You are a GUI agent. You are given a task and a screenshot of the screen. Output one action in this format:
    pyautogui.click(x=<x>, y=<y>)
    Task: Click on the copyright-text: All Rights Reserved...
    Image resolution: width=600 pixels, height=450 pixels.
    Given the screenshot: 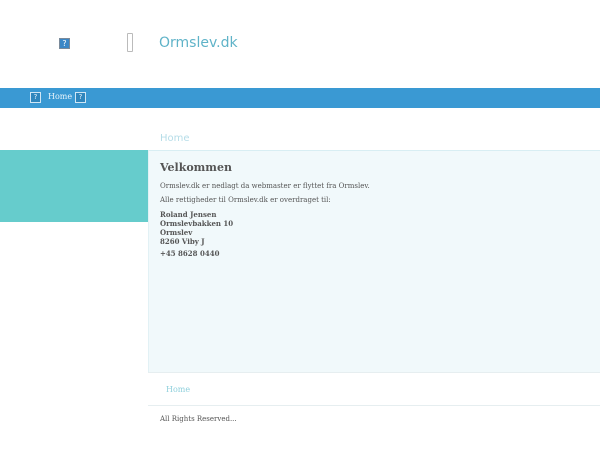 What is the action you would take?
    pyautogui.click(x=198, y=419)
    